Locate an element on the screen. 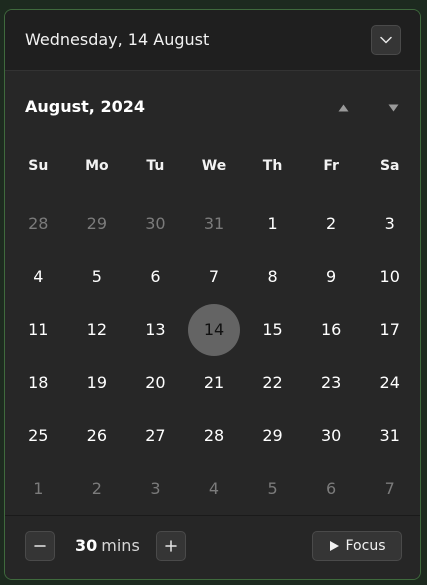 The height and width of the screenshot is (585, 427). calendar-day: 22 is located at coordinates (272, 382).